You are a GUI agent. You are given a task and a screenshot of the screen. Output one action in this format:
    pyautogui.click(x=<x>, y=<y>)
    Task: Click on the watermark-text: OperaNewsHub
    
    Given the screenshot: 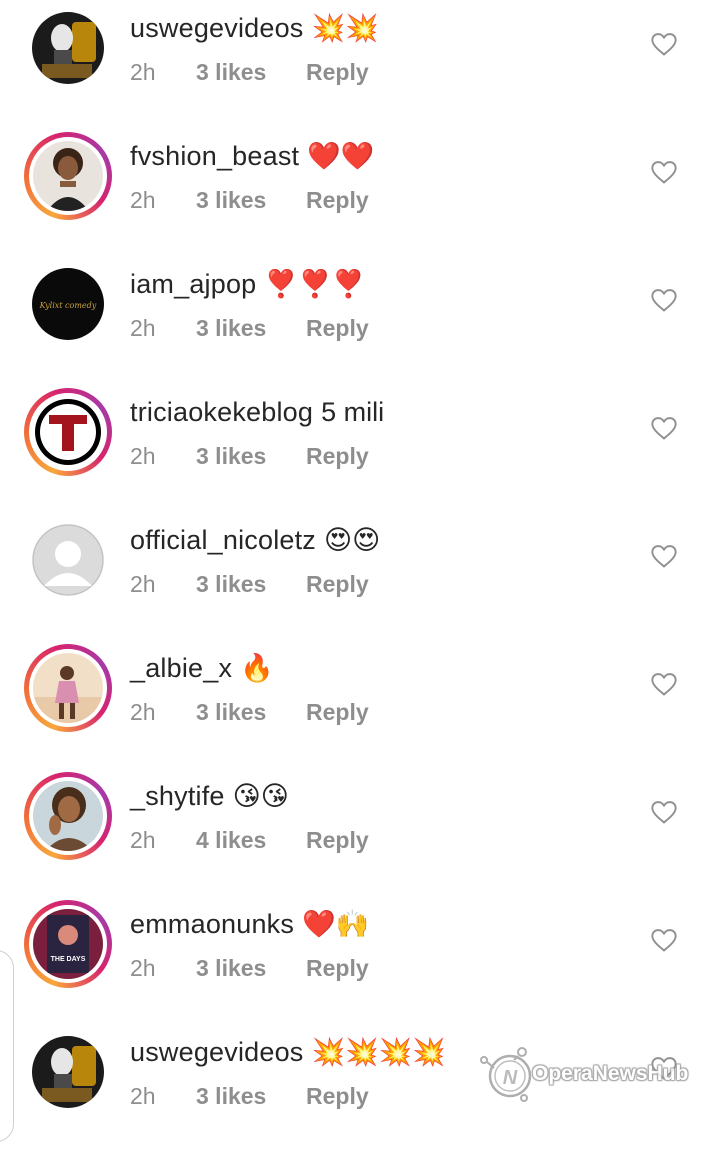 What is the action you would take?
    pyautogui.click(x=610, y=1073)
    